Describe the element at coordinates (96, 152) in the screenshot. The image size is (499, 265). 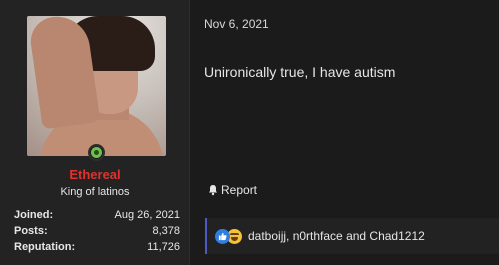
I see `online-status-icon` at that location.